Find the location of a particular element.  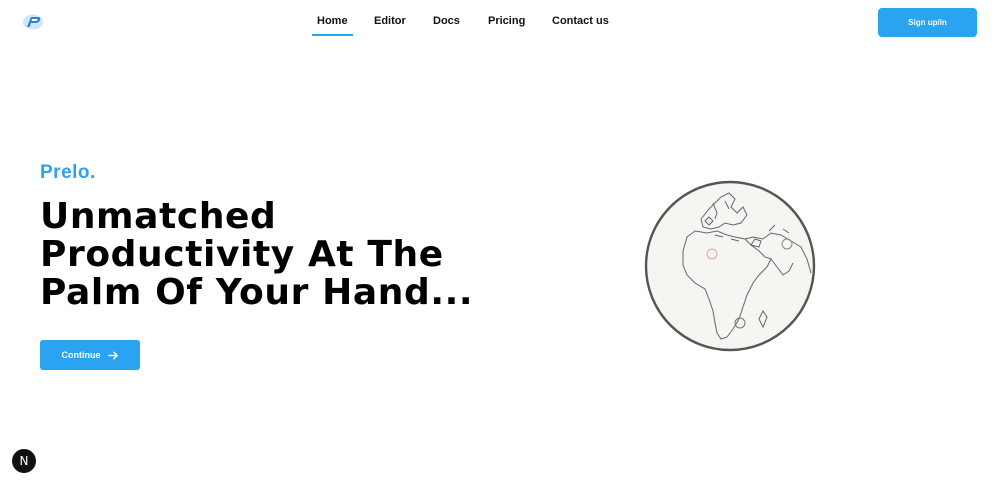

brand-name: Prelo. is located at coordinates (68, 172).